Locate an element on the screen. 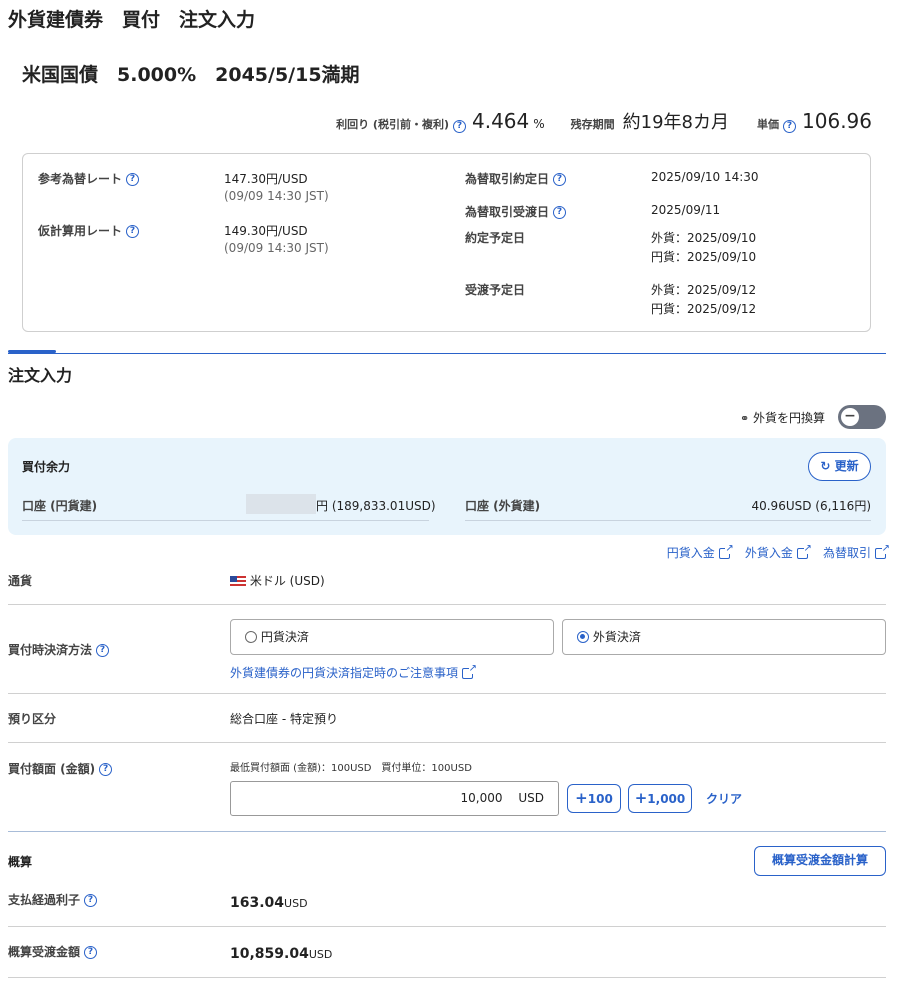 The height and width of the screenshot is (990, 906). bond-name: 米国国債 5.000% 2045/5/15満期 is located at coordinates (191, 75).